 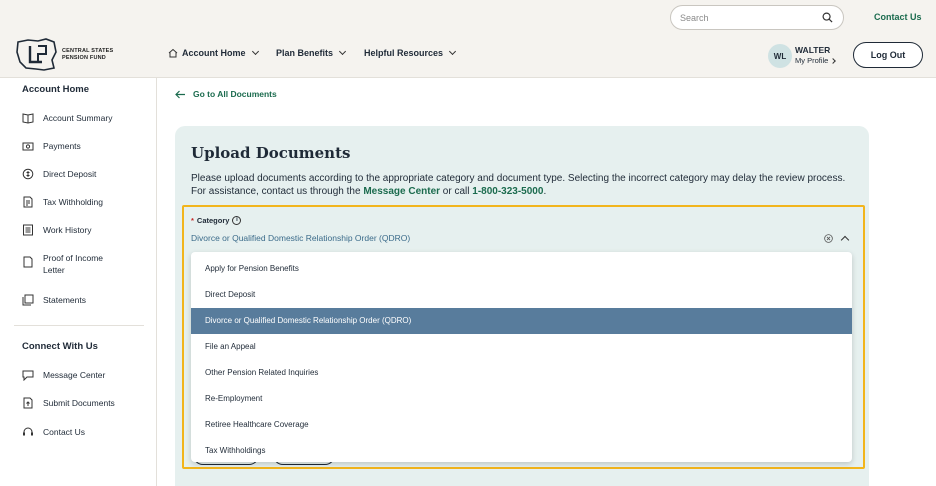 What do you see at coordinates (237, 220) in the screenshot?
I see `info-icon: i` at bounding box center [237, 220].